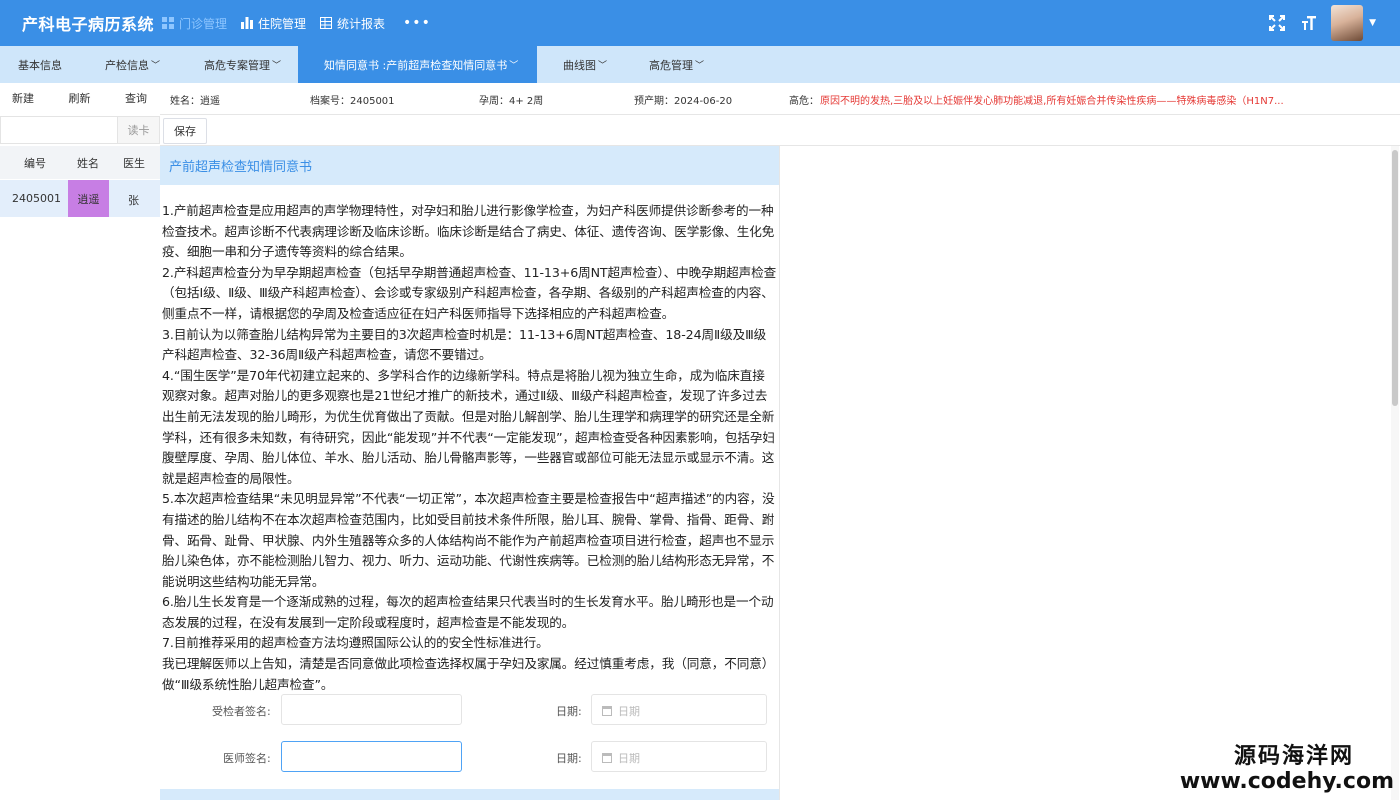  Describe the element at coordinates (185, 131) in the screenshot. I see `save-button: 保存` at that location.